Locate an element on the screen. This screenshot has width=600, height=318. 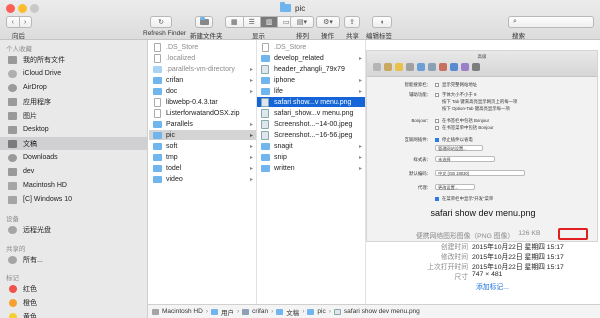
path-segment-label: crifan is located at coordinates (260, 311).